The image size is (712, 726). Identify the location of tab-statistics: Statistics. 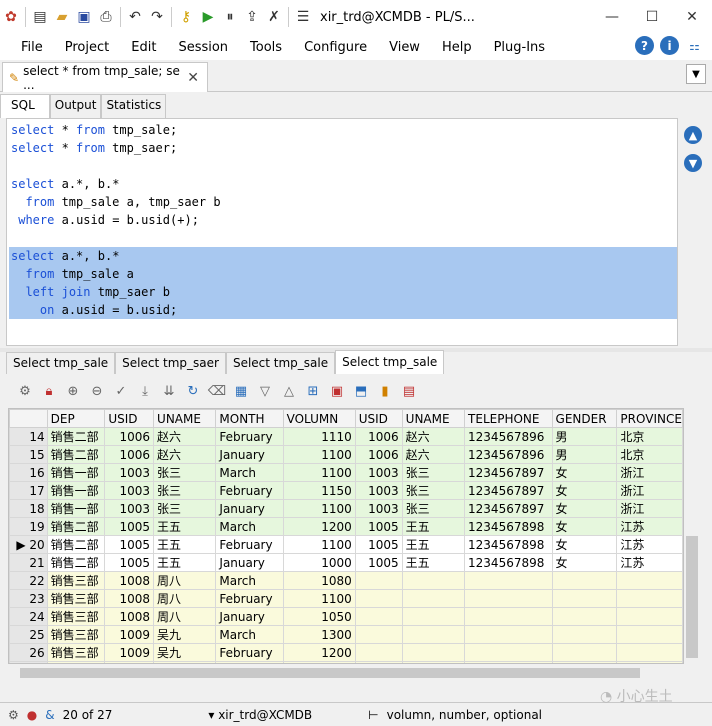
(134, 106).